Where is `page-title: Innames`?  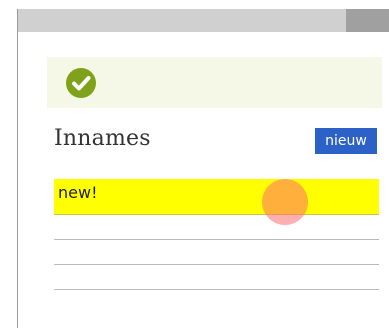 page-title: Innames is located at coordinates (102, 138).